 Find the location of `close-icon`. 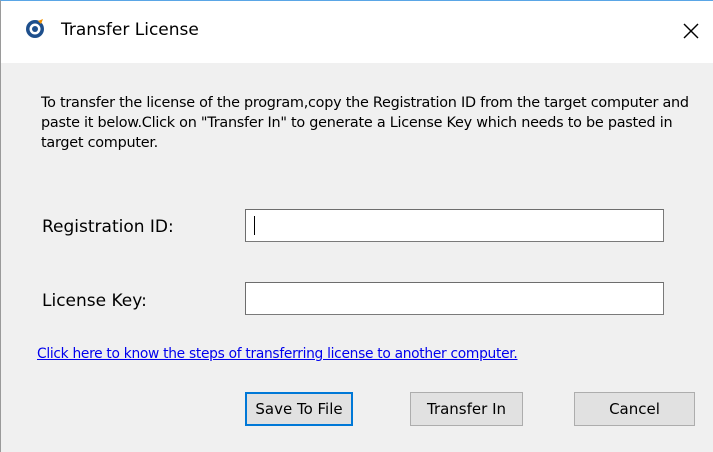

close-icon is located at coordinates (691, 31).